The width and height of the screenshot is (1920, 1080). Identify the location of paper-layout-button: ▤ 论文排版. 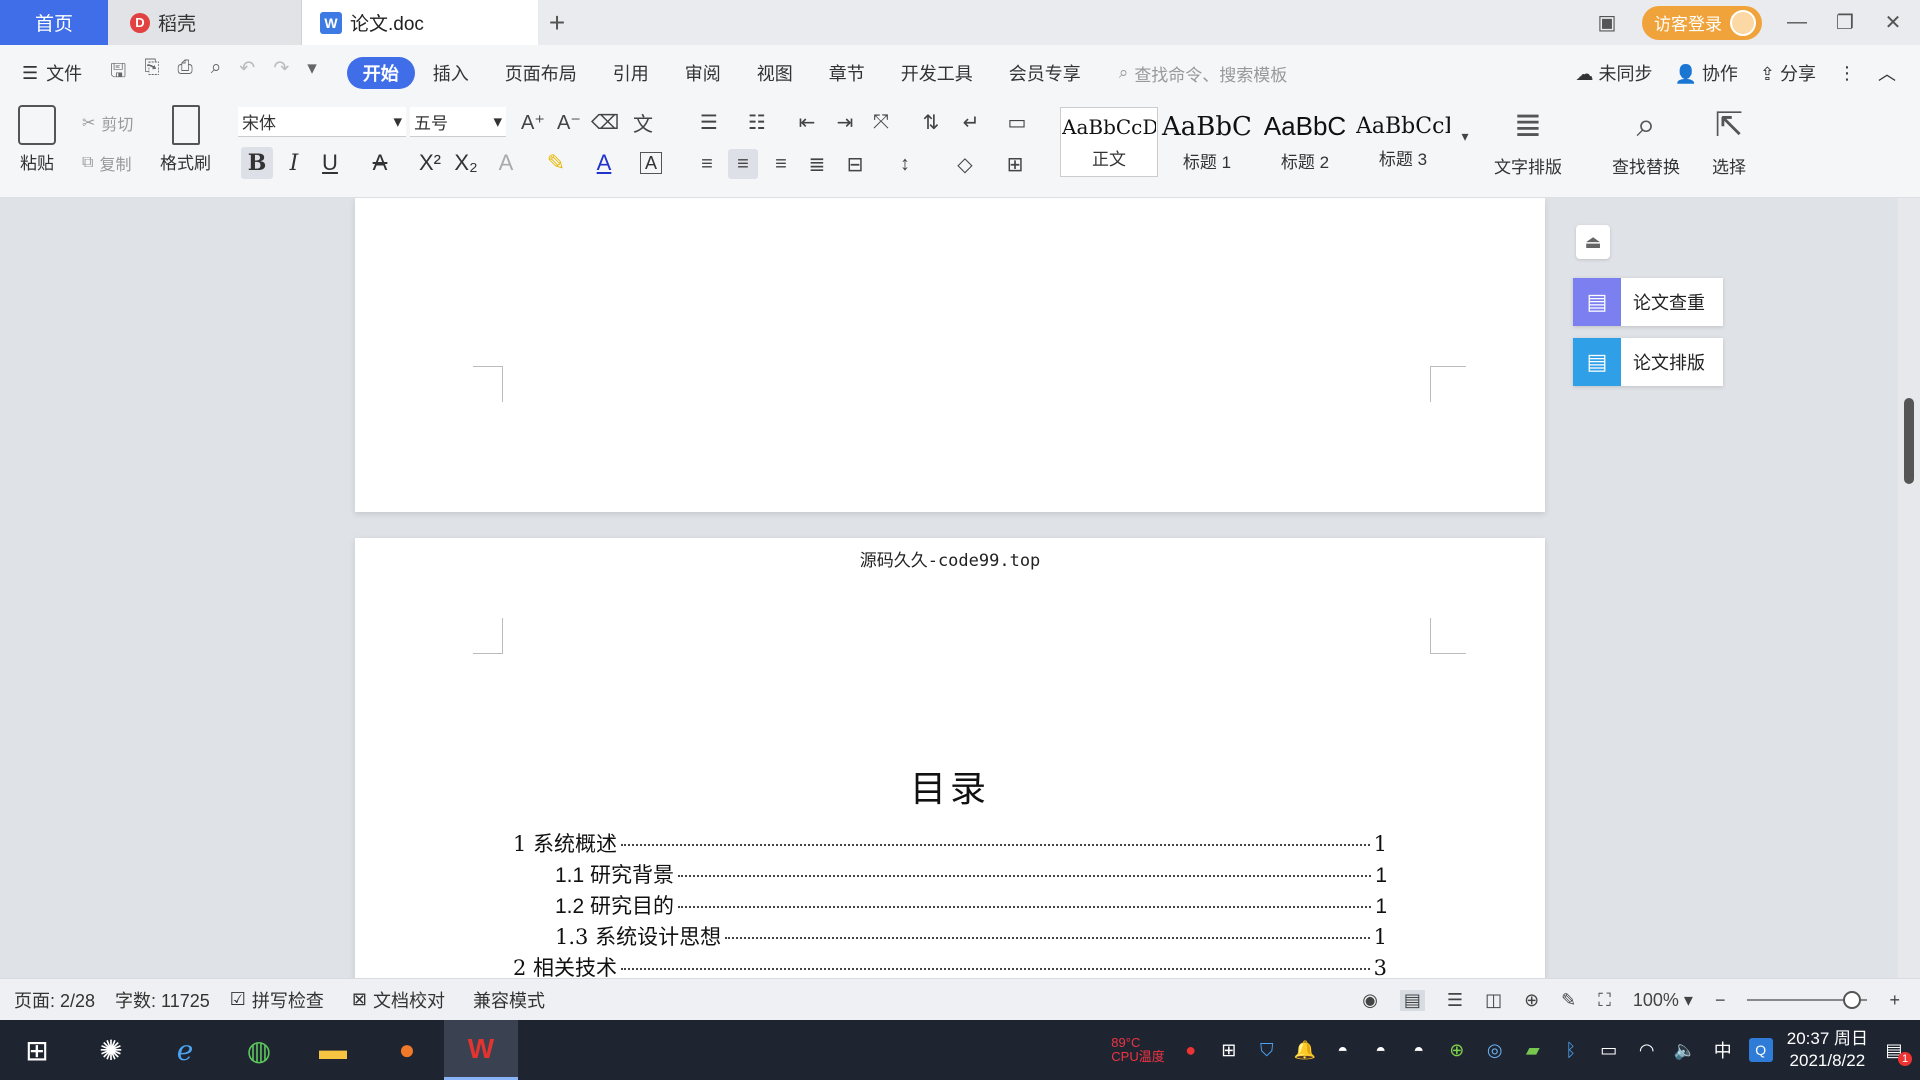
(1648, 362).